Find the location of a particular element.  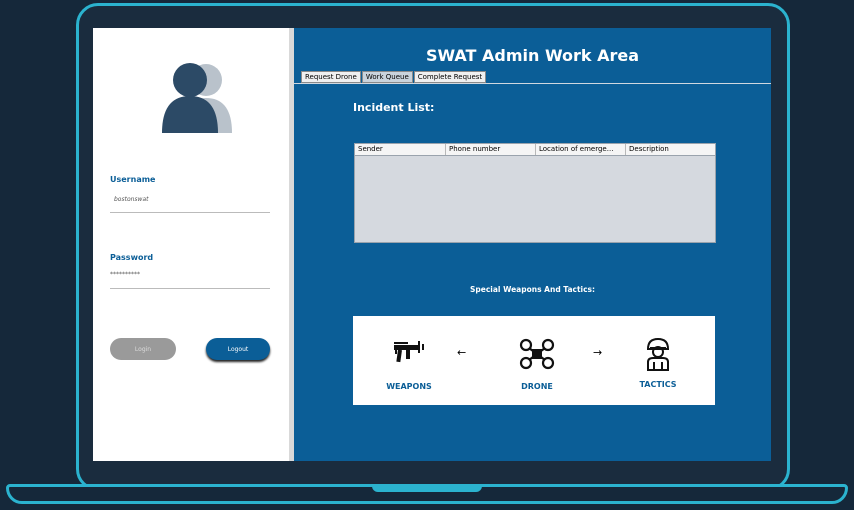

tab-request-drone: Request Drone is located at coordinates (331, 77).